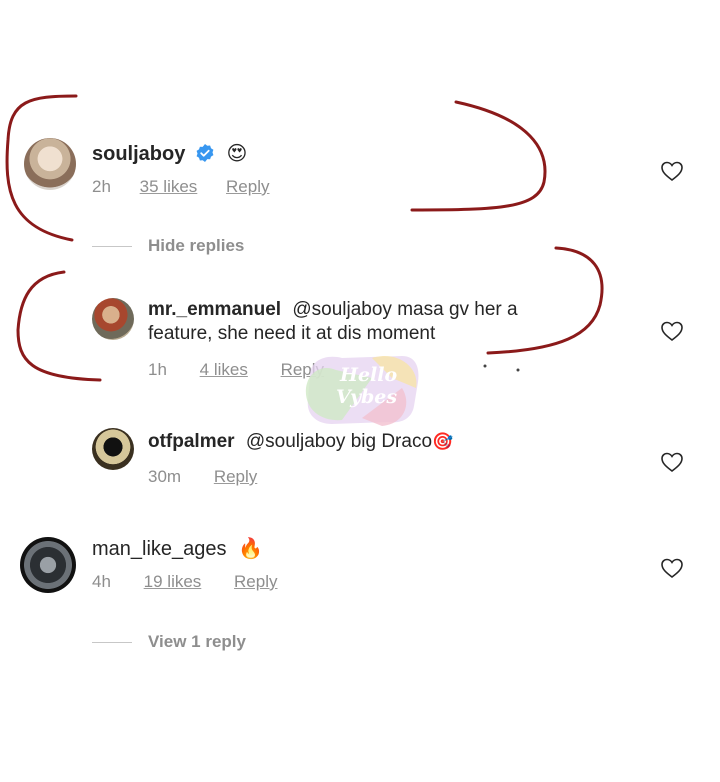 Image resolution: width=720 pixels, height=782 pixels. I want to click on comment-timestamp: 4h, so click(101, 581).